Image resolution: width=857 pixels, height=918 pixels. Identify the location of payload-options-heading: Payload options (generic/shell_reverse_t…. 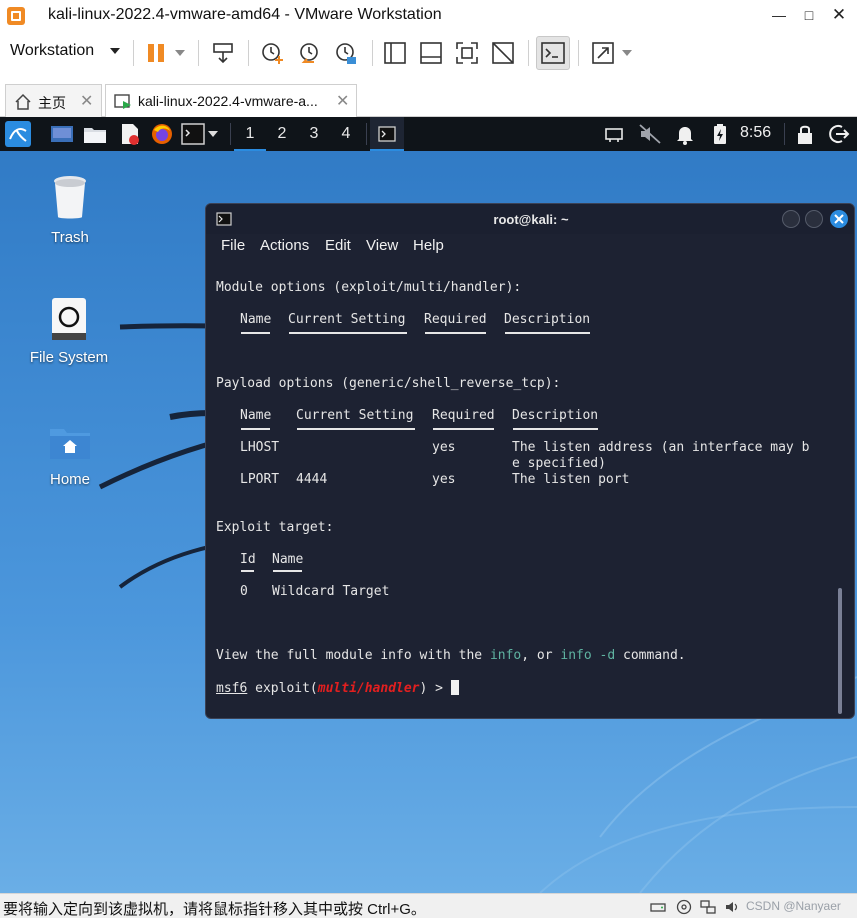
(388, 383).